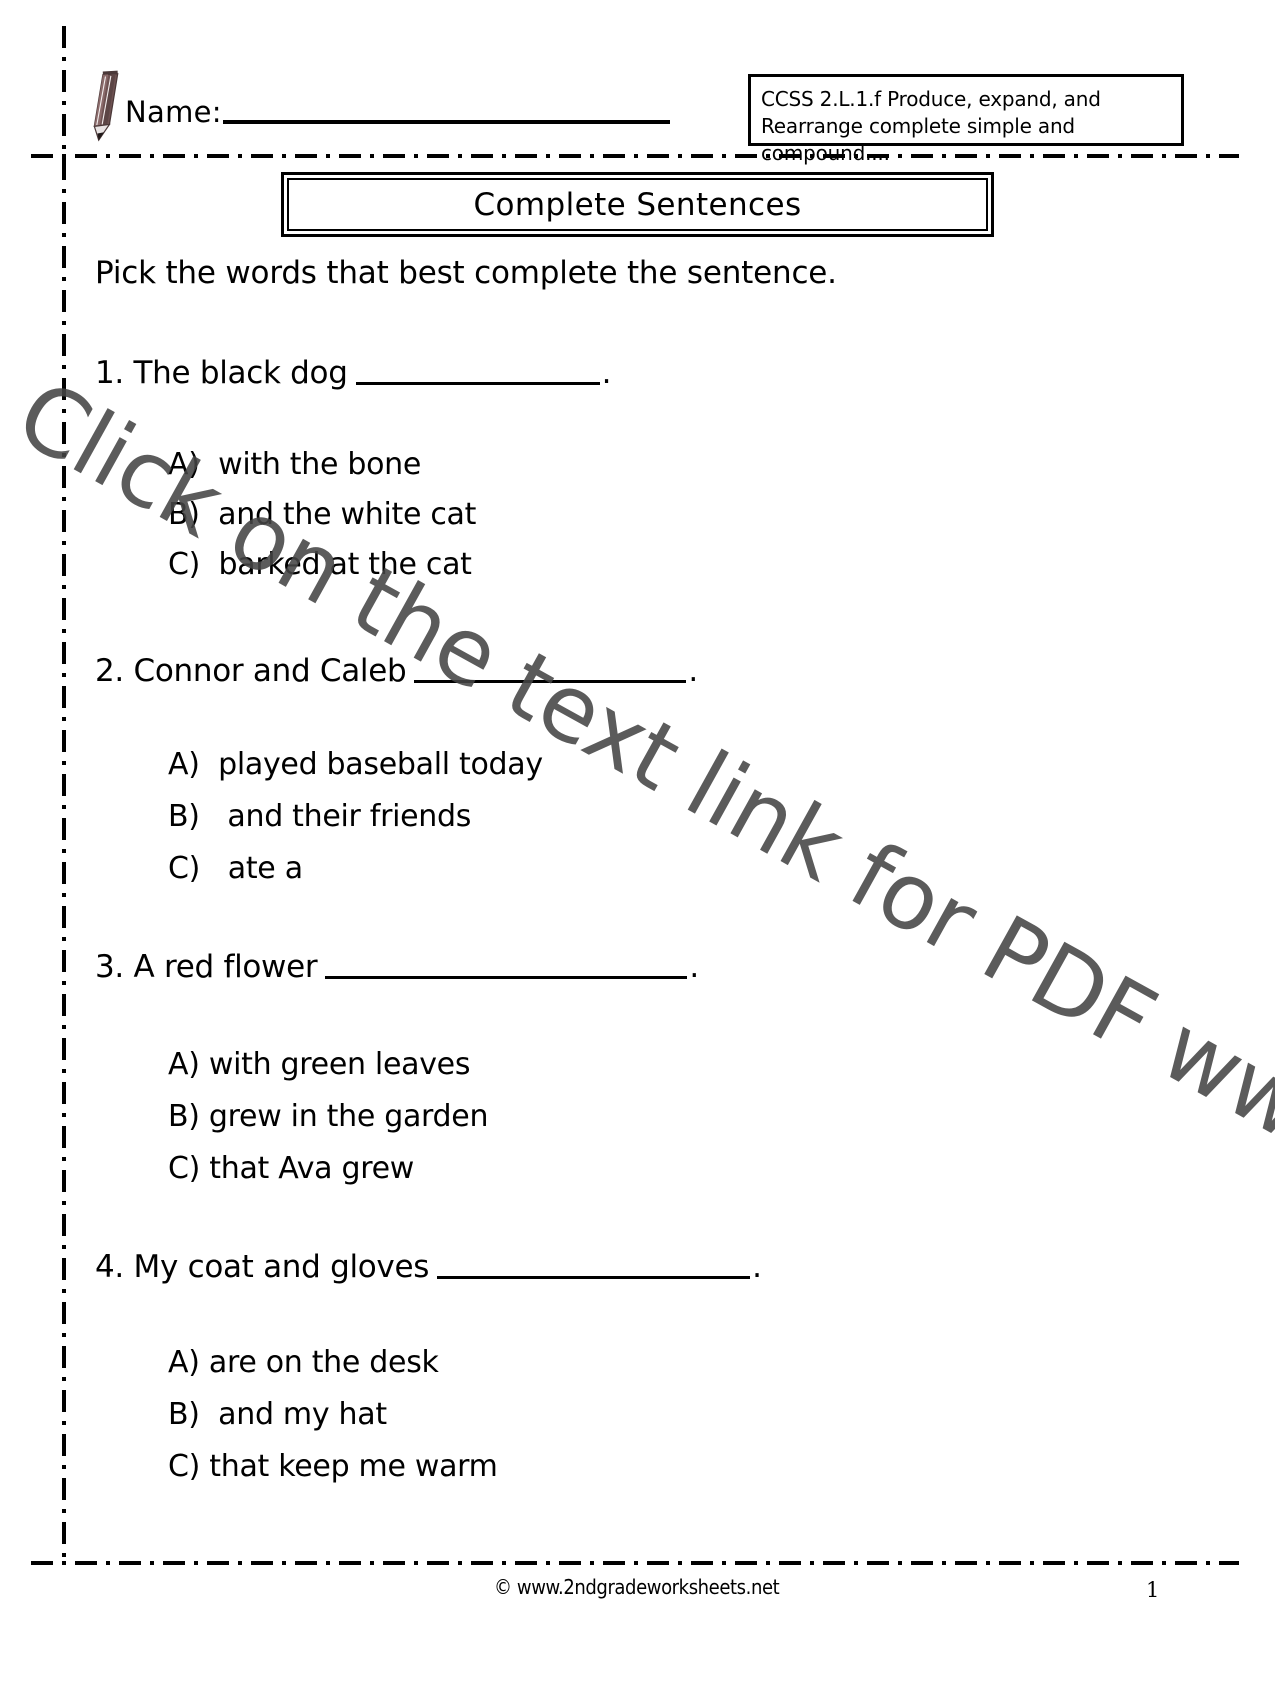  I want to click on question-4-option-c: C) that keep me warm, so click(333, 1467).